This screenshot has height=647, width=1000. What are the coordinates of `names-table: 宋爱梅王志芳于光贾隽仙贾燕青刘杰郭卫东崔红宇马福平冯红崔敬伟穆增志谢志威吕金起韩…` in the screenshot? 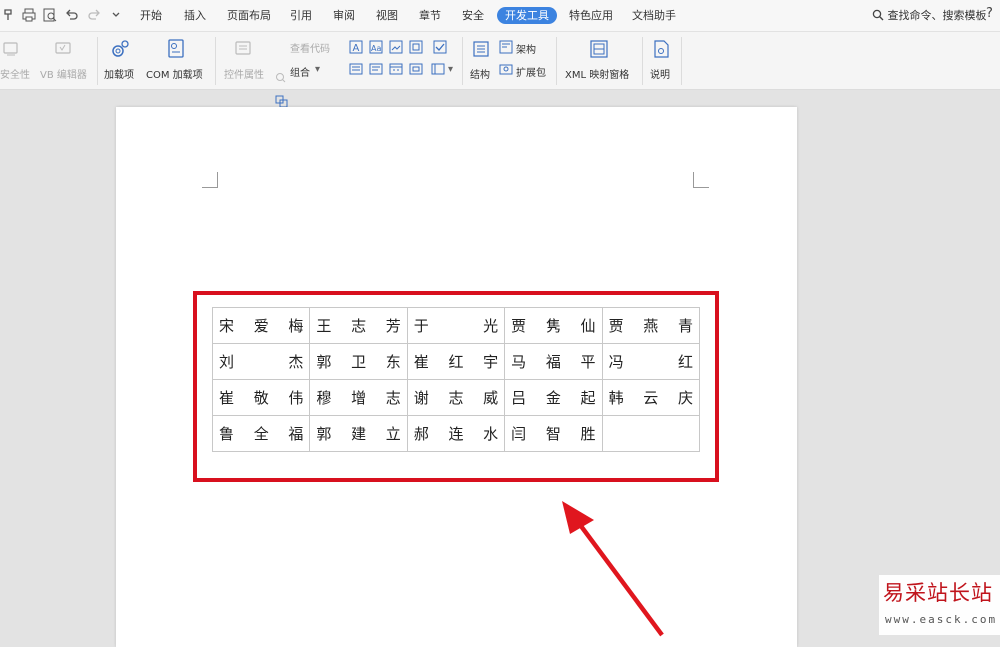 It's located at (456, 379).